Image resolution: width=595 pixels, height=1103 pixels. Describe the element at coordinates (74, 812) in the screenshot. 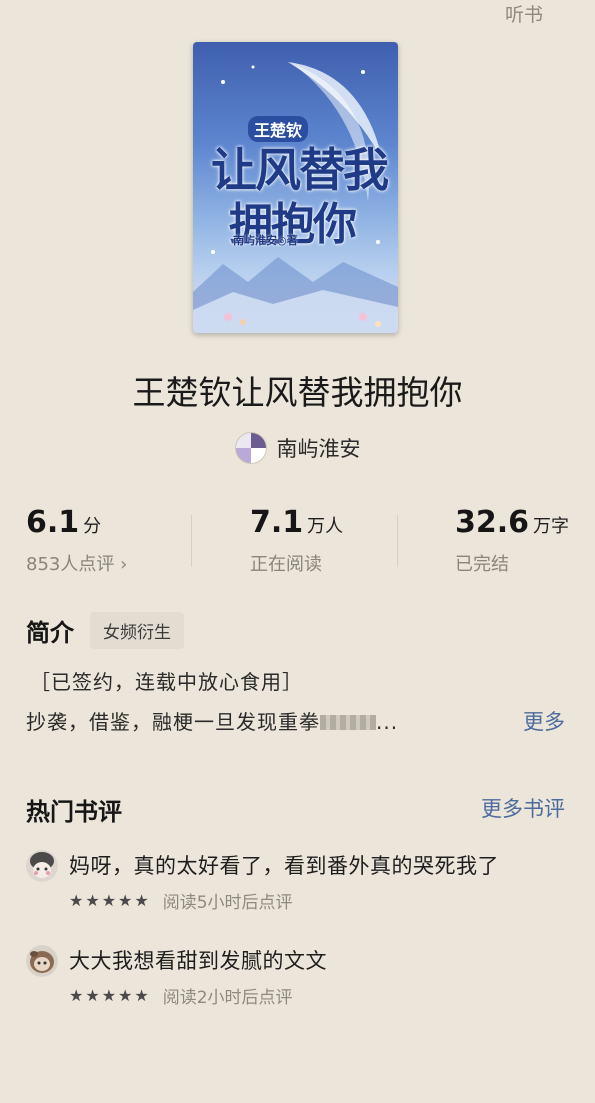

I see `reviews-heading: 热门书评` at that location.